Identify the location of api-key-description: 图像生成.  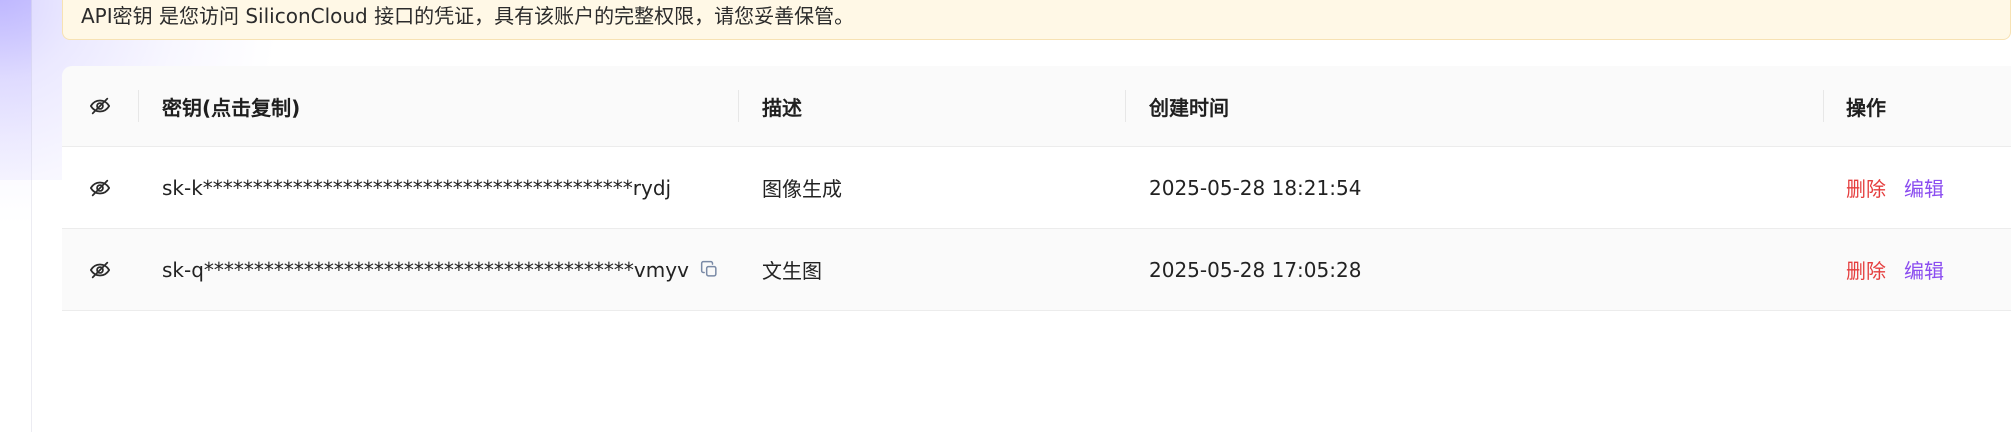
(802, 189).